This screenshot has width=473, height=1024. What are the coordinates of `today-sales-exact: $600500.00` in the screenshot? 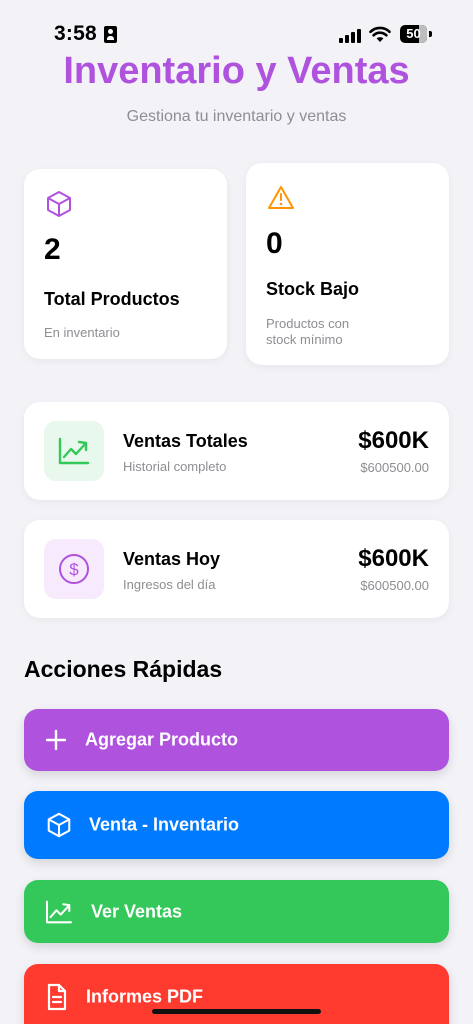 It's located at (394, 585).